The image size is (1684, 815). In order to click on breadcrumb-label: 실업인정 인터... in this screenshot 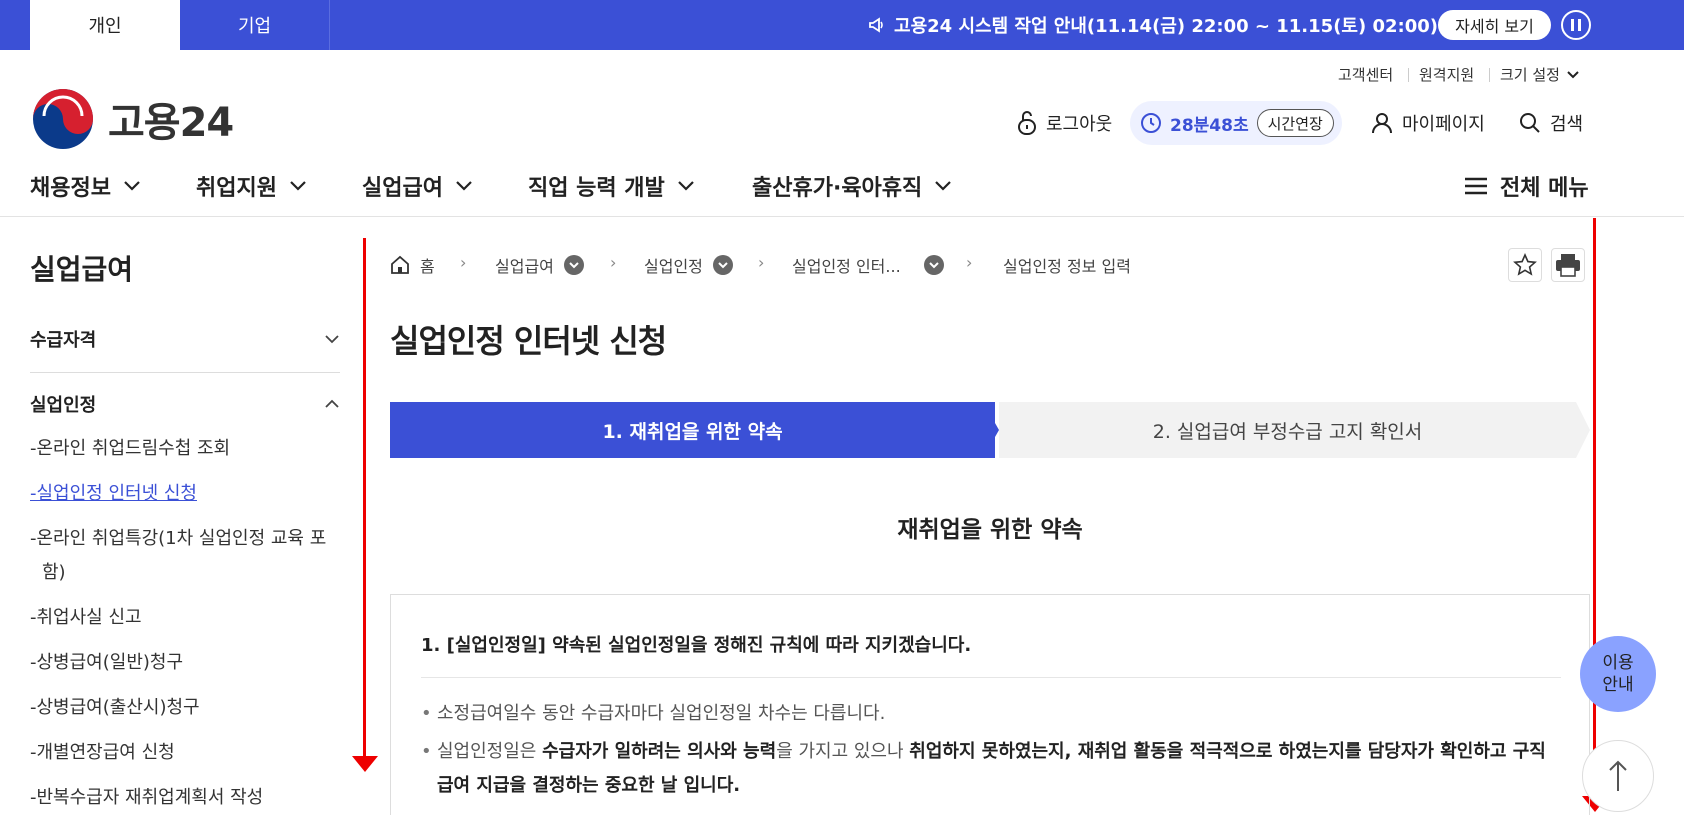, I will do `click(846, 266)`.